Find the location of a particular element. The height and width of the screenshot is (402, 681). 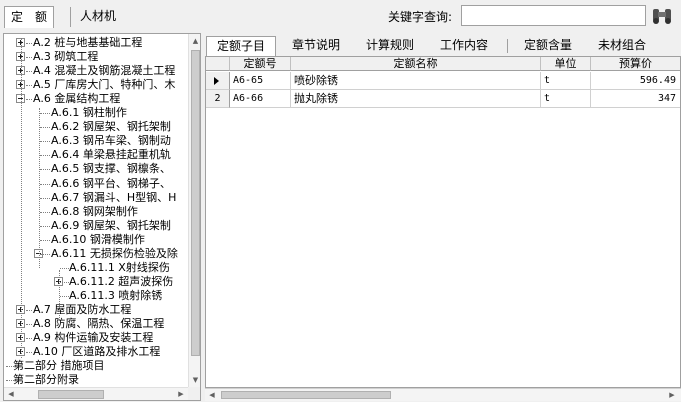

scroll-up-icon: ▲ is located at coordinates (194, 41).